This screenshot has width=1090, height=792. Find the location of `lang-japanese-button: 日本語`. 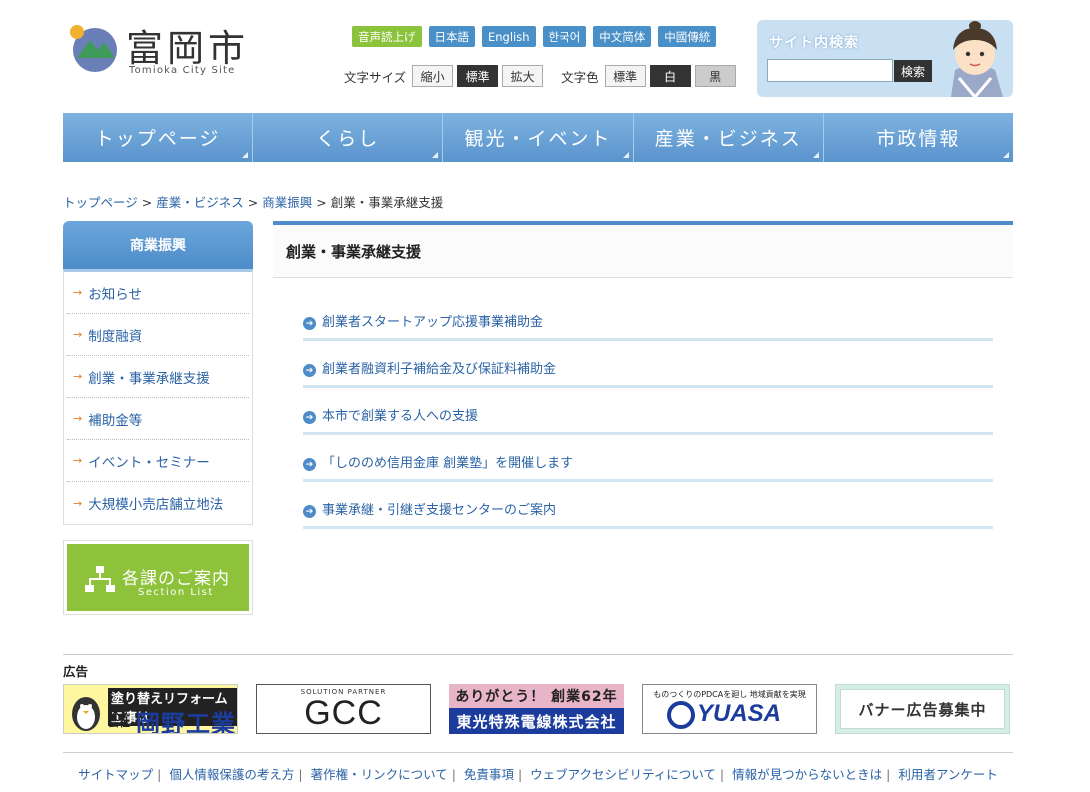

lang-japanese-button: 日本語 is located at coordinates (451, 36).